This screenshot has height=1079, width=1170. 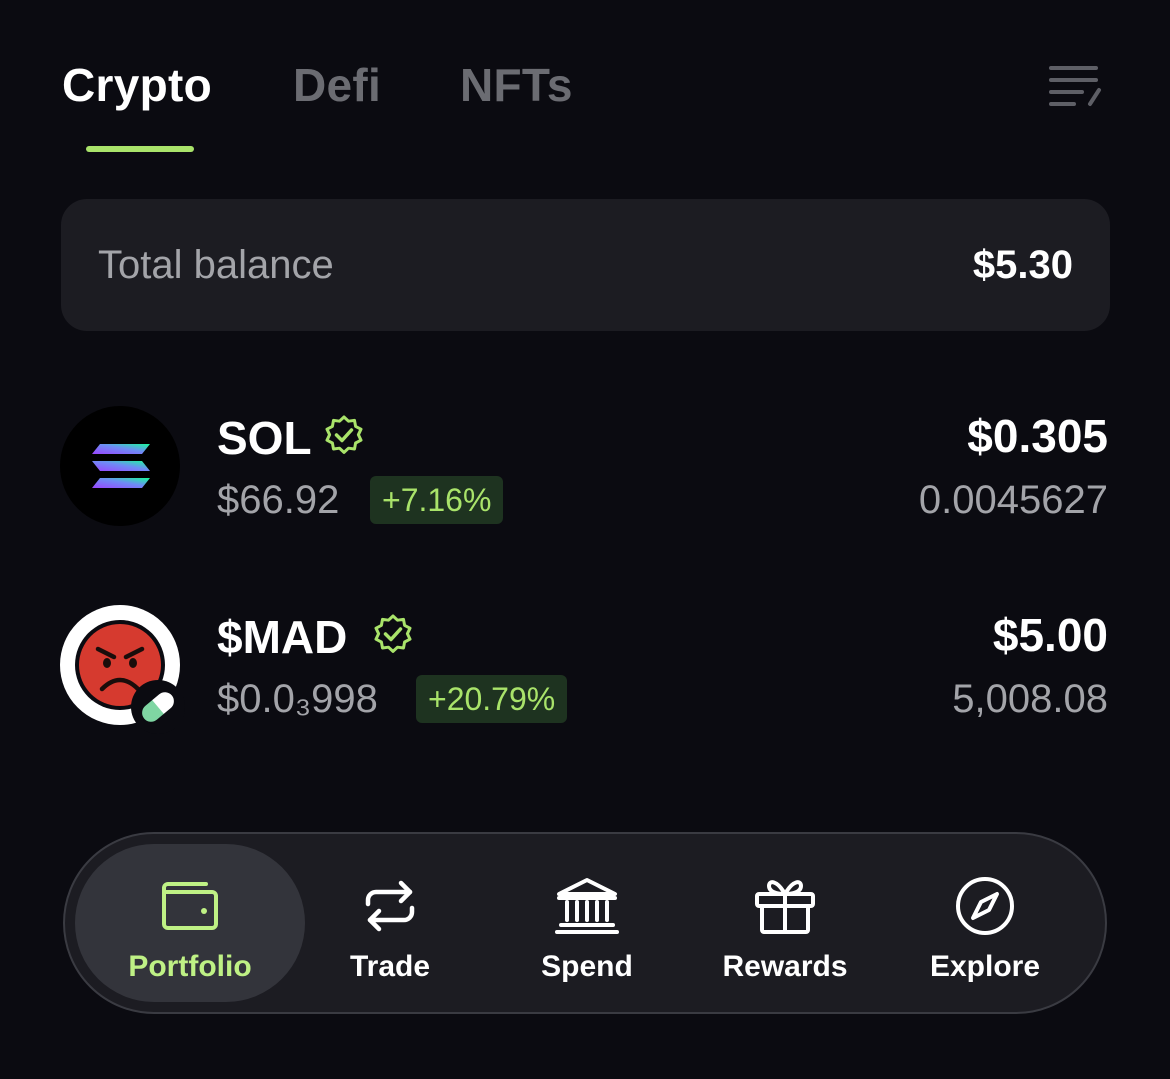 I want to click on tab-defi: Defi, so click(x=337, y=85).